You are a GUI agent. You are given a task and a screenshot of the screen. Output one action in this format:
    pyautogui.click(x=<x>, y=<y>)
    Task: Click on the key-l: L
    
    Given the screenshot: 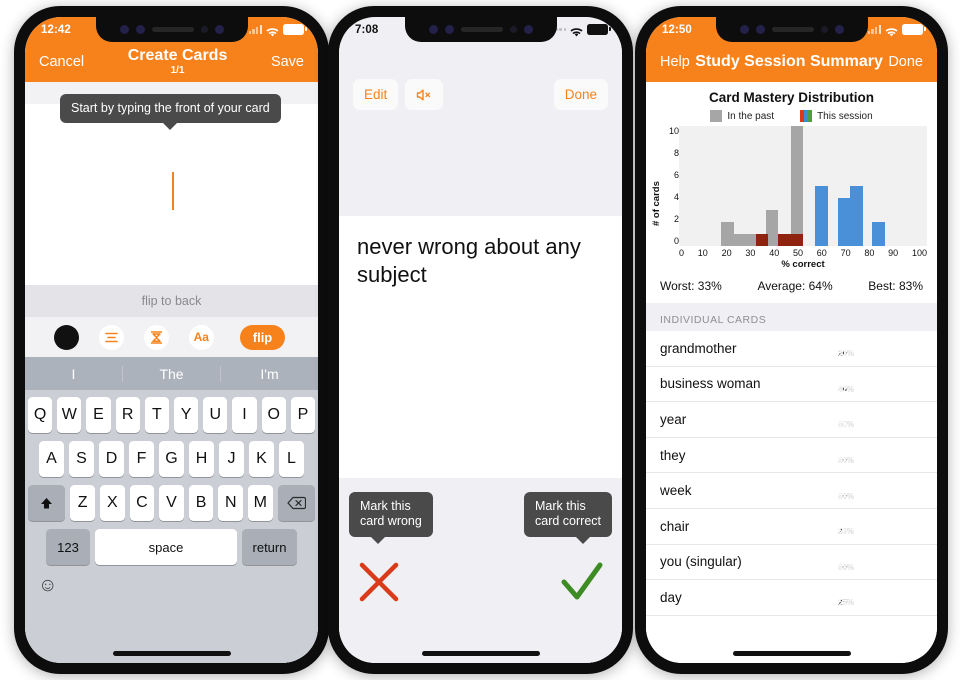 What is the action you would take?
    pyautogui.click(x=291, y=459)
    